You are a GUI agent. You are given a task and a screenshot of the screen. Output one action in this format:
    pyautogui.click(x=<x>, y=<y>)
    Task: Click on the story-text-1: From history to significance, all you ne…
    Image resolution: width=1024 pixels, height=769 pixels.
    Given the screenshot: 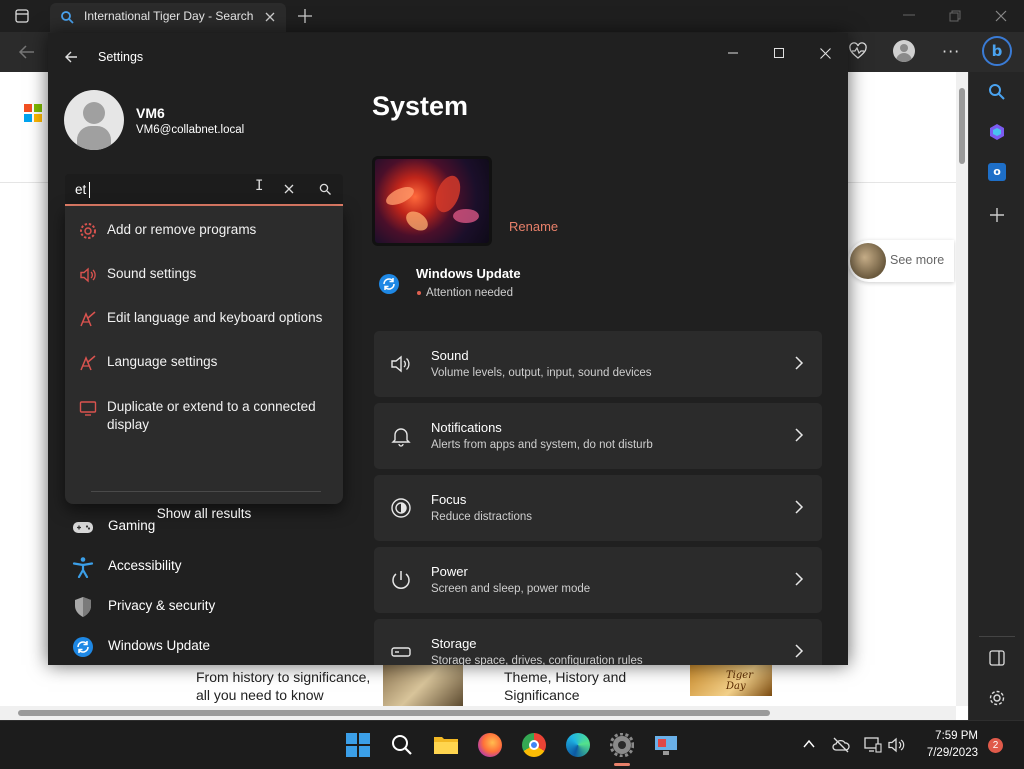 What is the action you would take?
    pyautogui.click(x=286, y=686)
    